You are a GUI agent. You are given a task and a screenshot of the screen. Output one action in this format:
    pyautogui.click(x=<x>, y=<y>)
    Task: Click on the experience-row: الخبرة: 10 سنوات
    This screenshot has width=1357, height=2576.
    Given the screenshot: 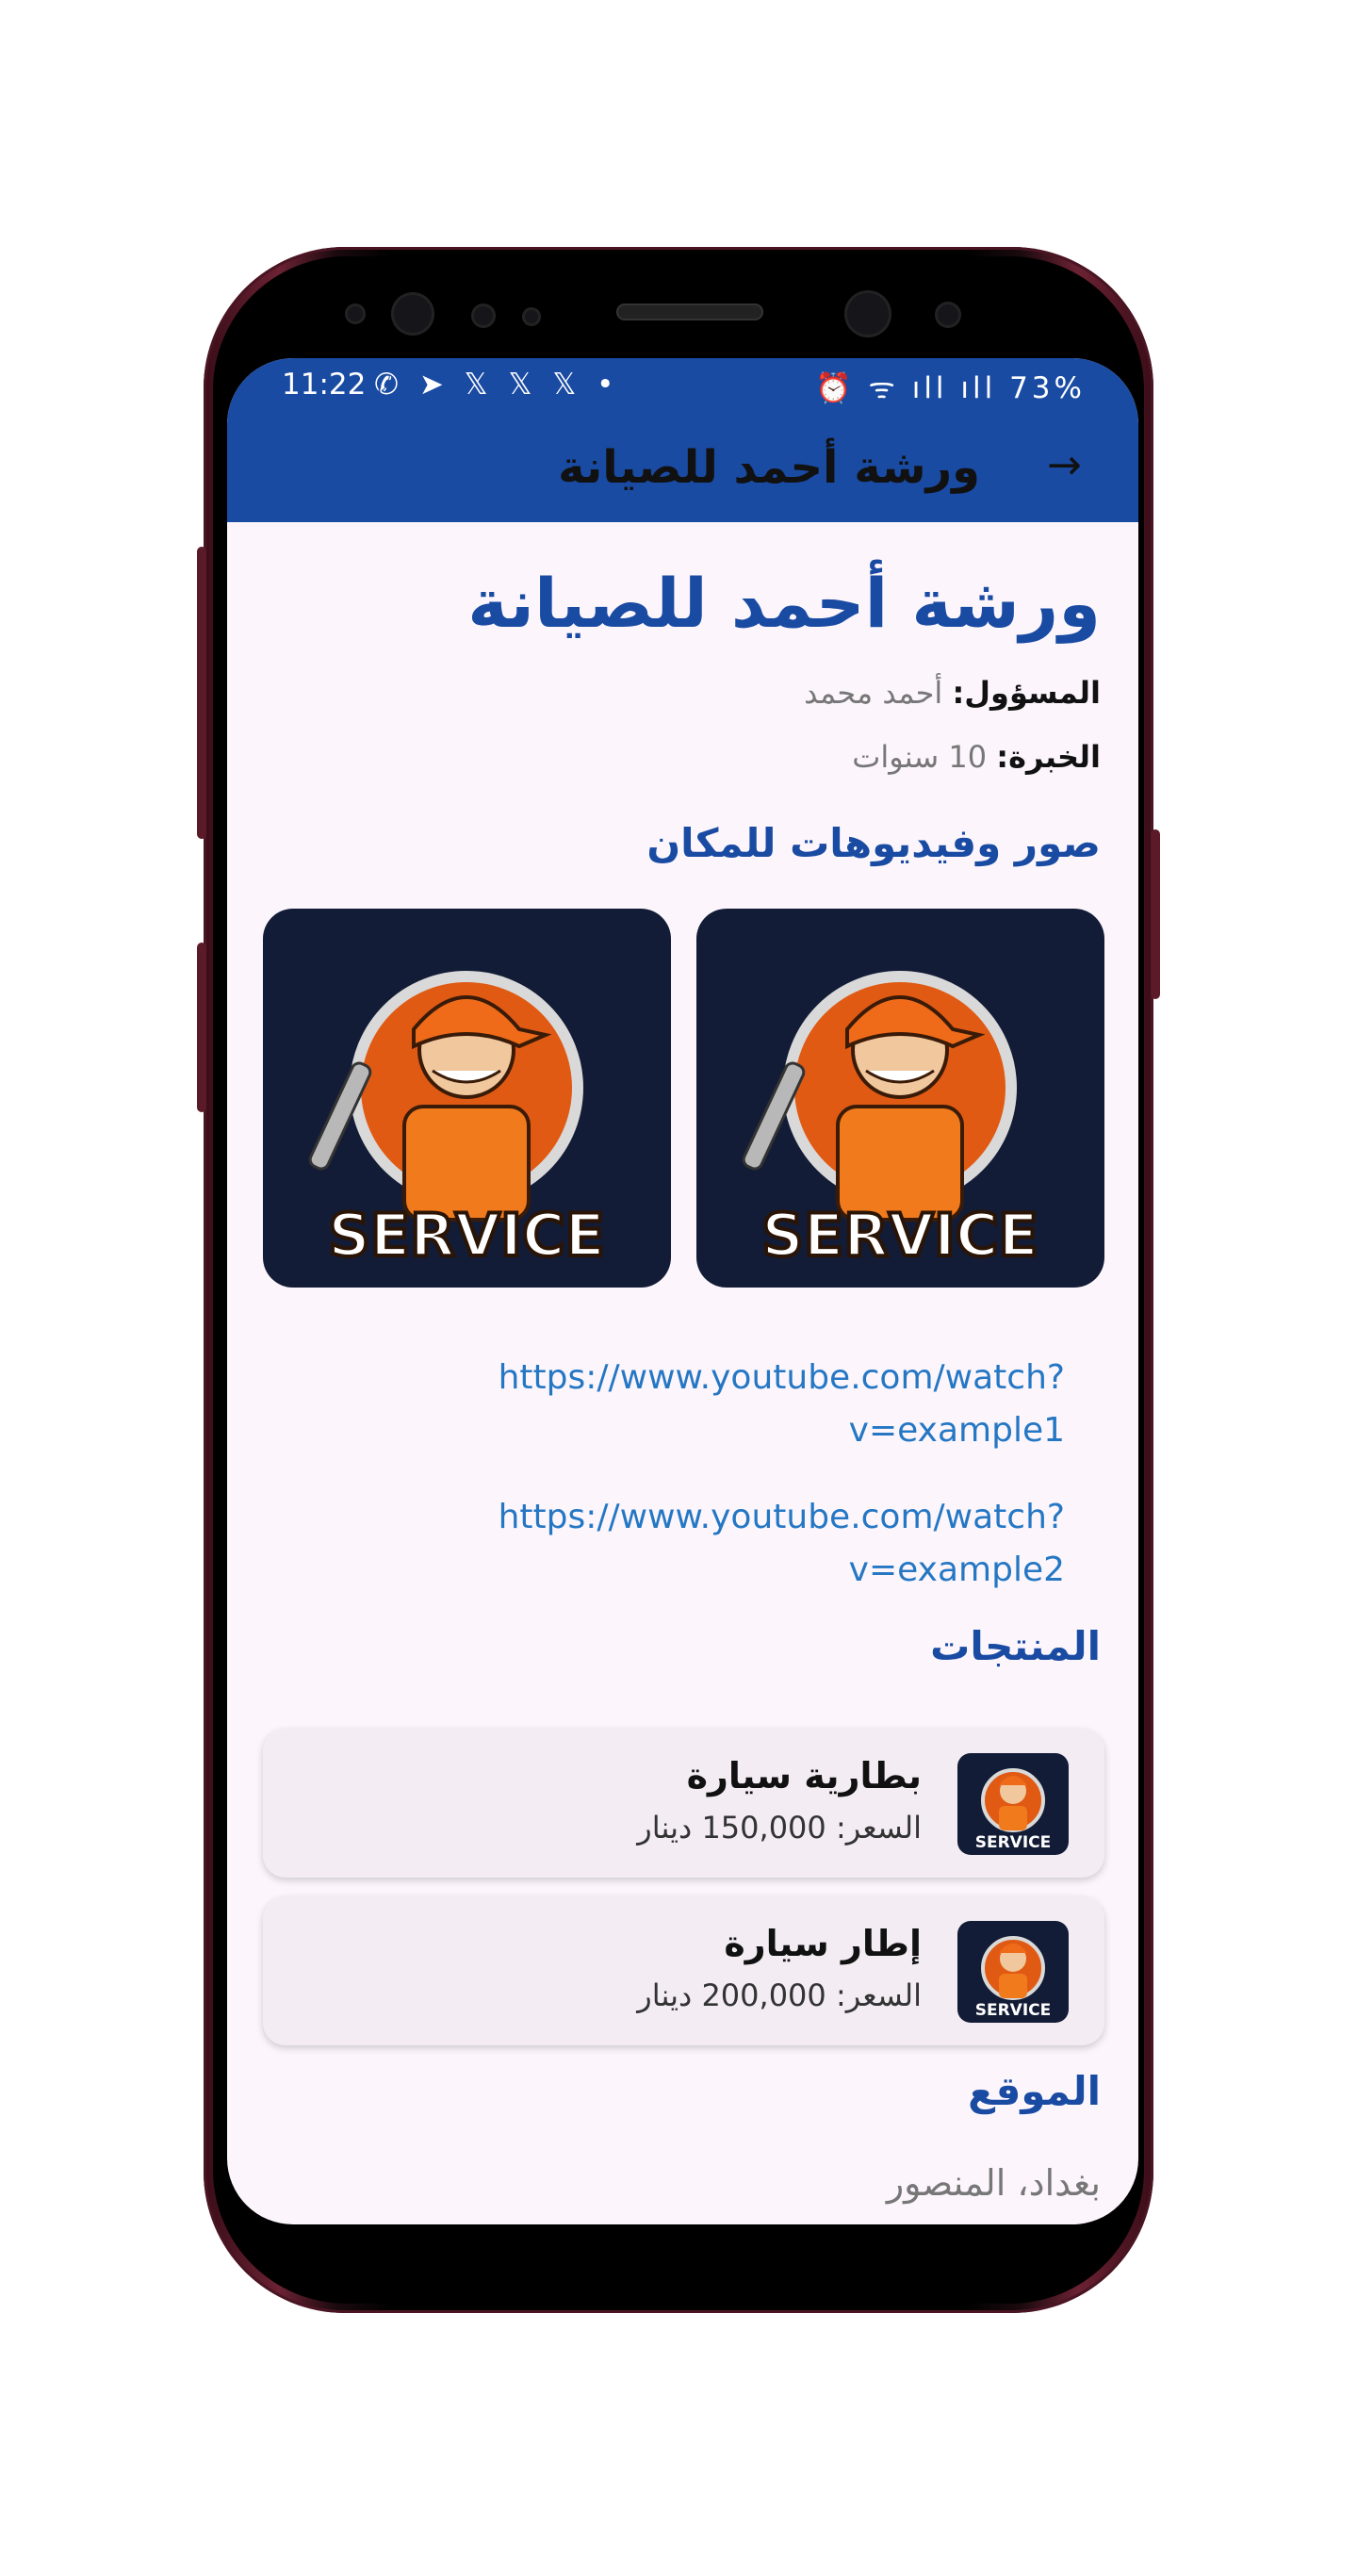 What is the action you would take?
    pyautogui.click(x=976, y=757)
    